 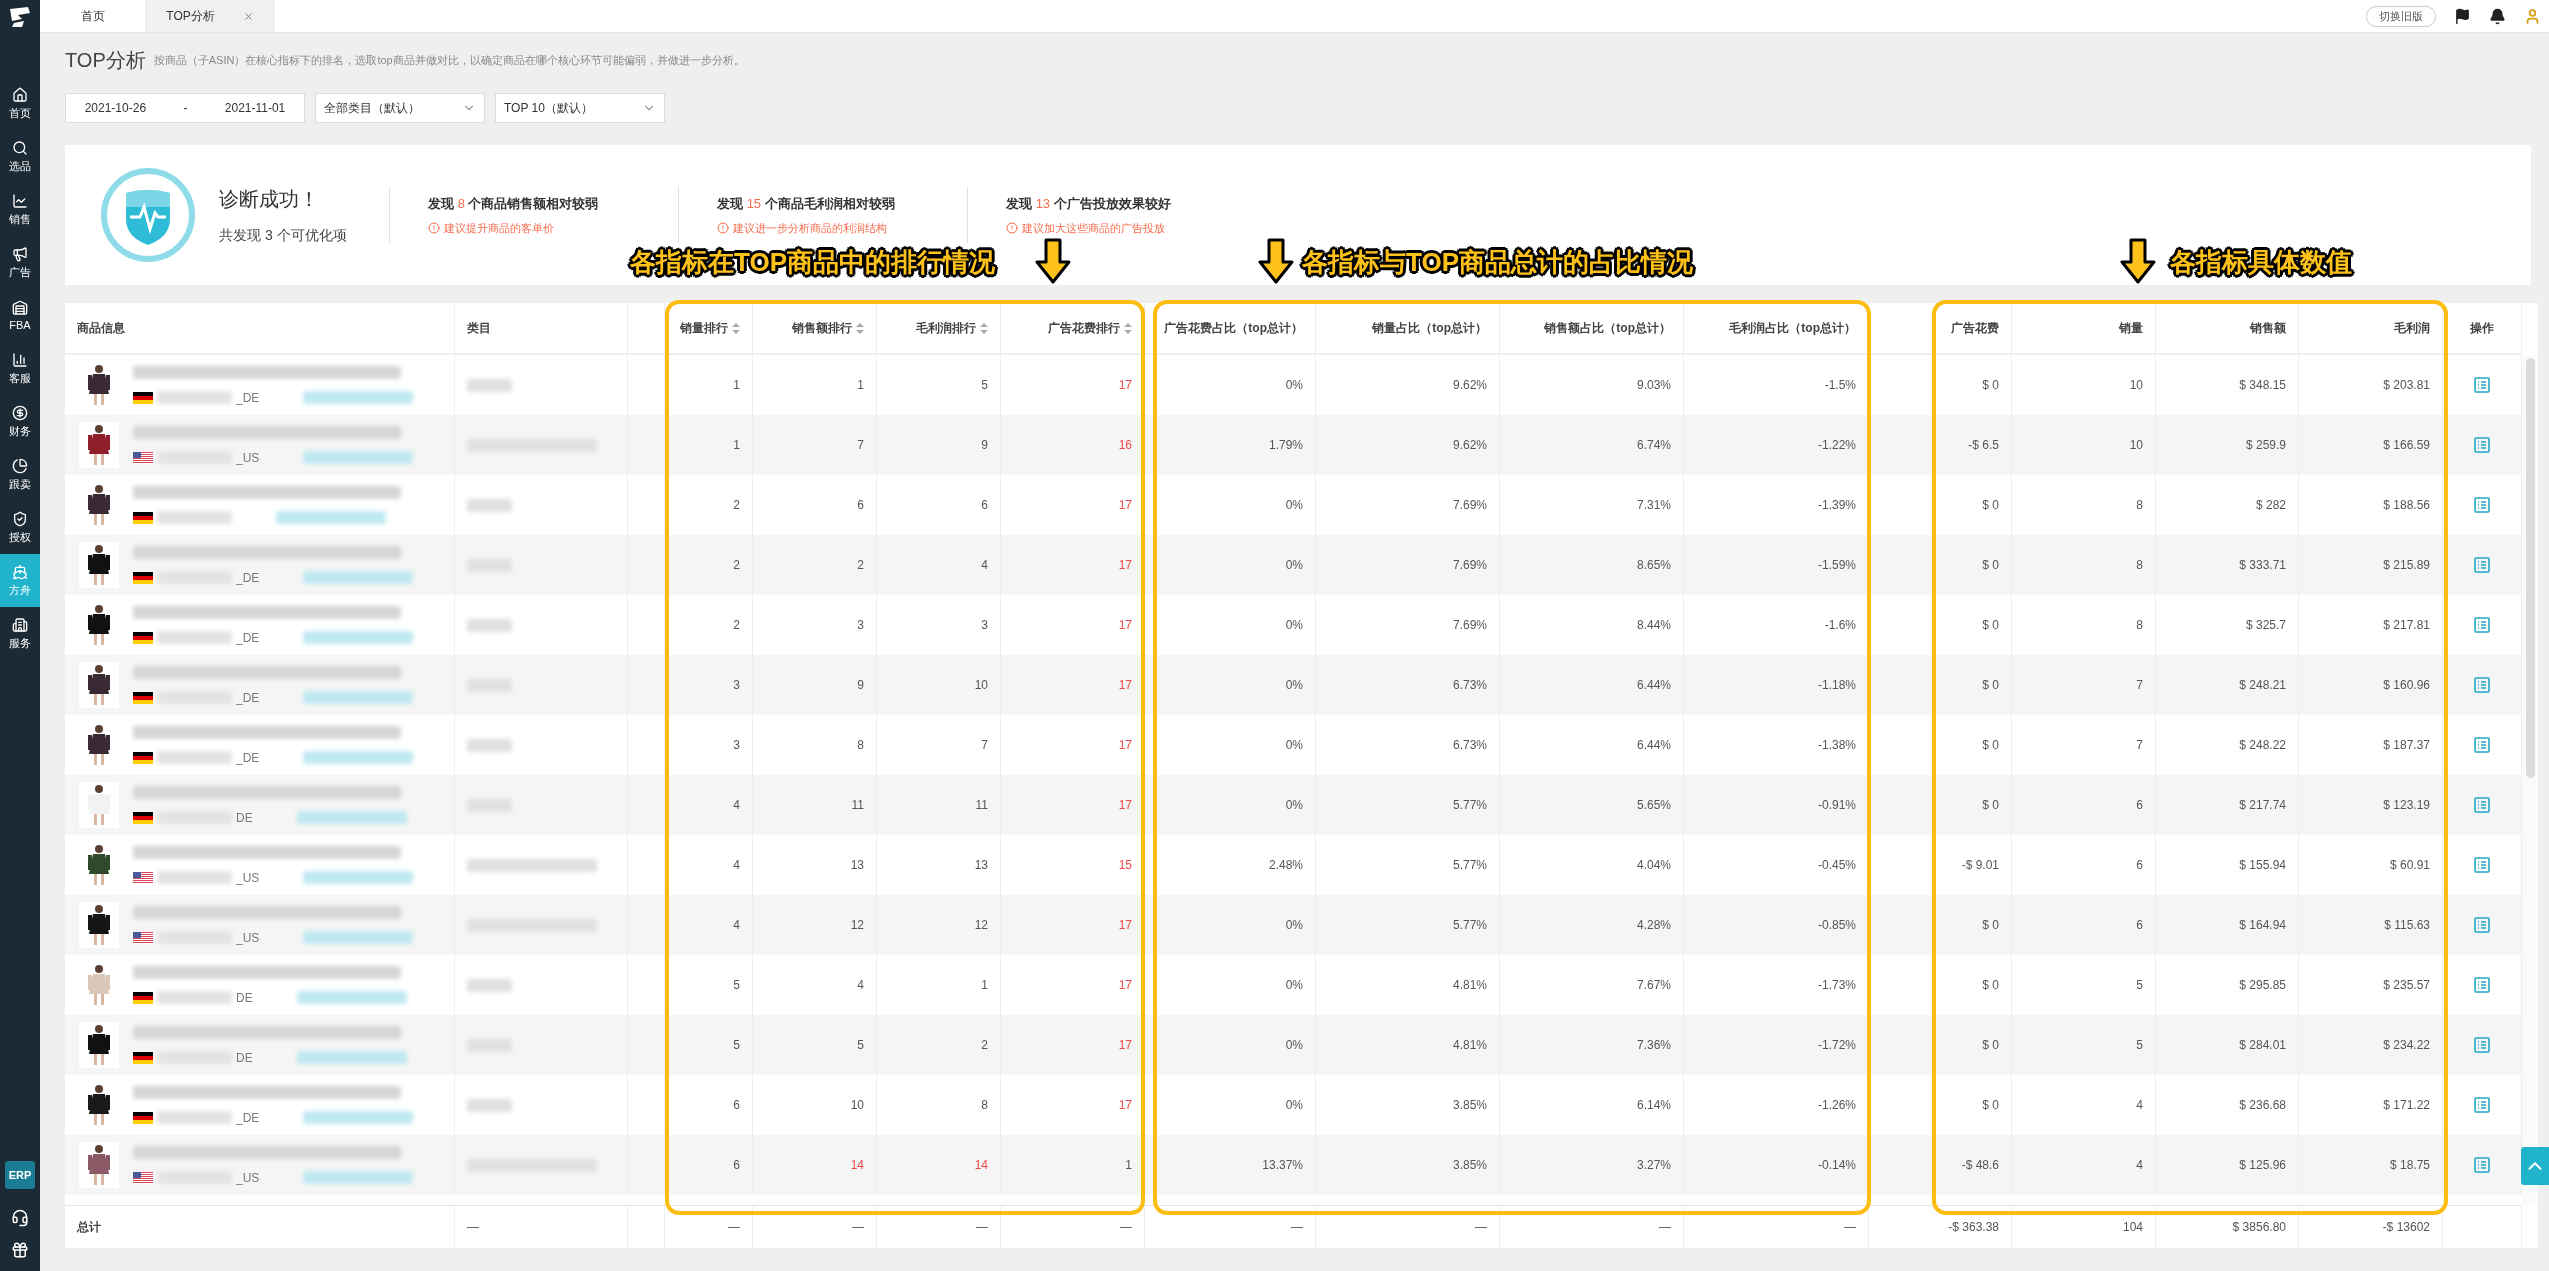 What do you see at coordinates (210, 16) in the screenshot?
I see `tab: TOP分析` at bounding box center [210, 16].